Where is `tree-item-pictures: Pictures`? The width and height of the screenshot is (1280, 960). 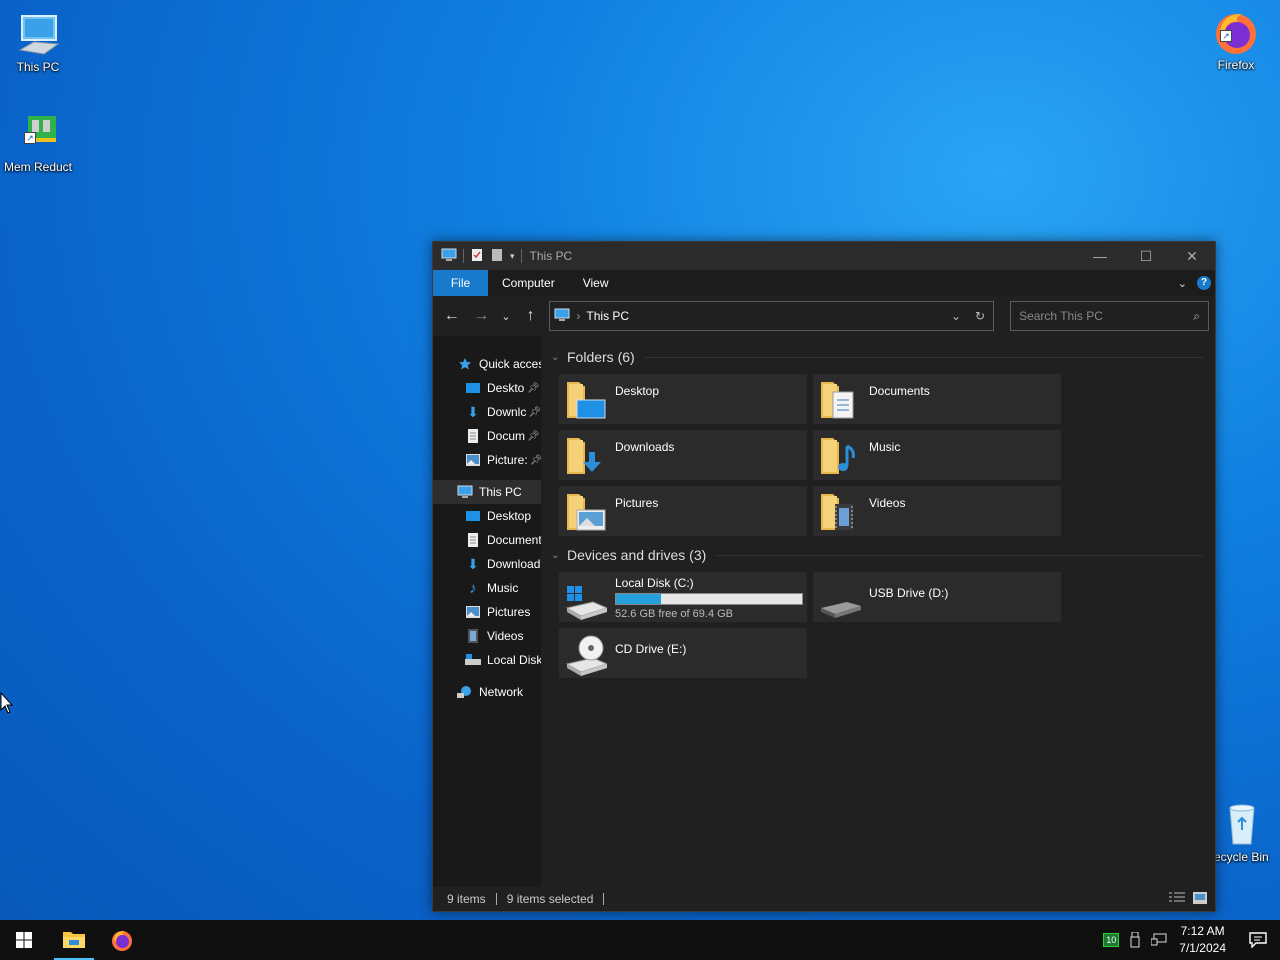 tree-item-pictures: Pictures is located at coordinates (487, 612).